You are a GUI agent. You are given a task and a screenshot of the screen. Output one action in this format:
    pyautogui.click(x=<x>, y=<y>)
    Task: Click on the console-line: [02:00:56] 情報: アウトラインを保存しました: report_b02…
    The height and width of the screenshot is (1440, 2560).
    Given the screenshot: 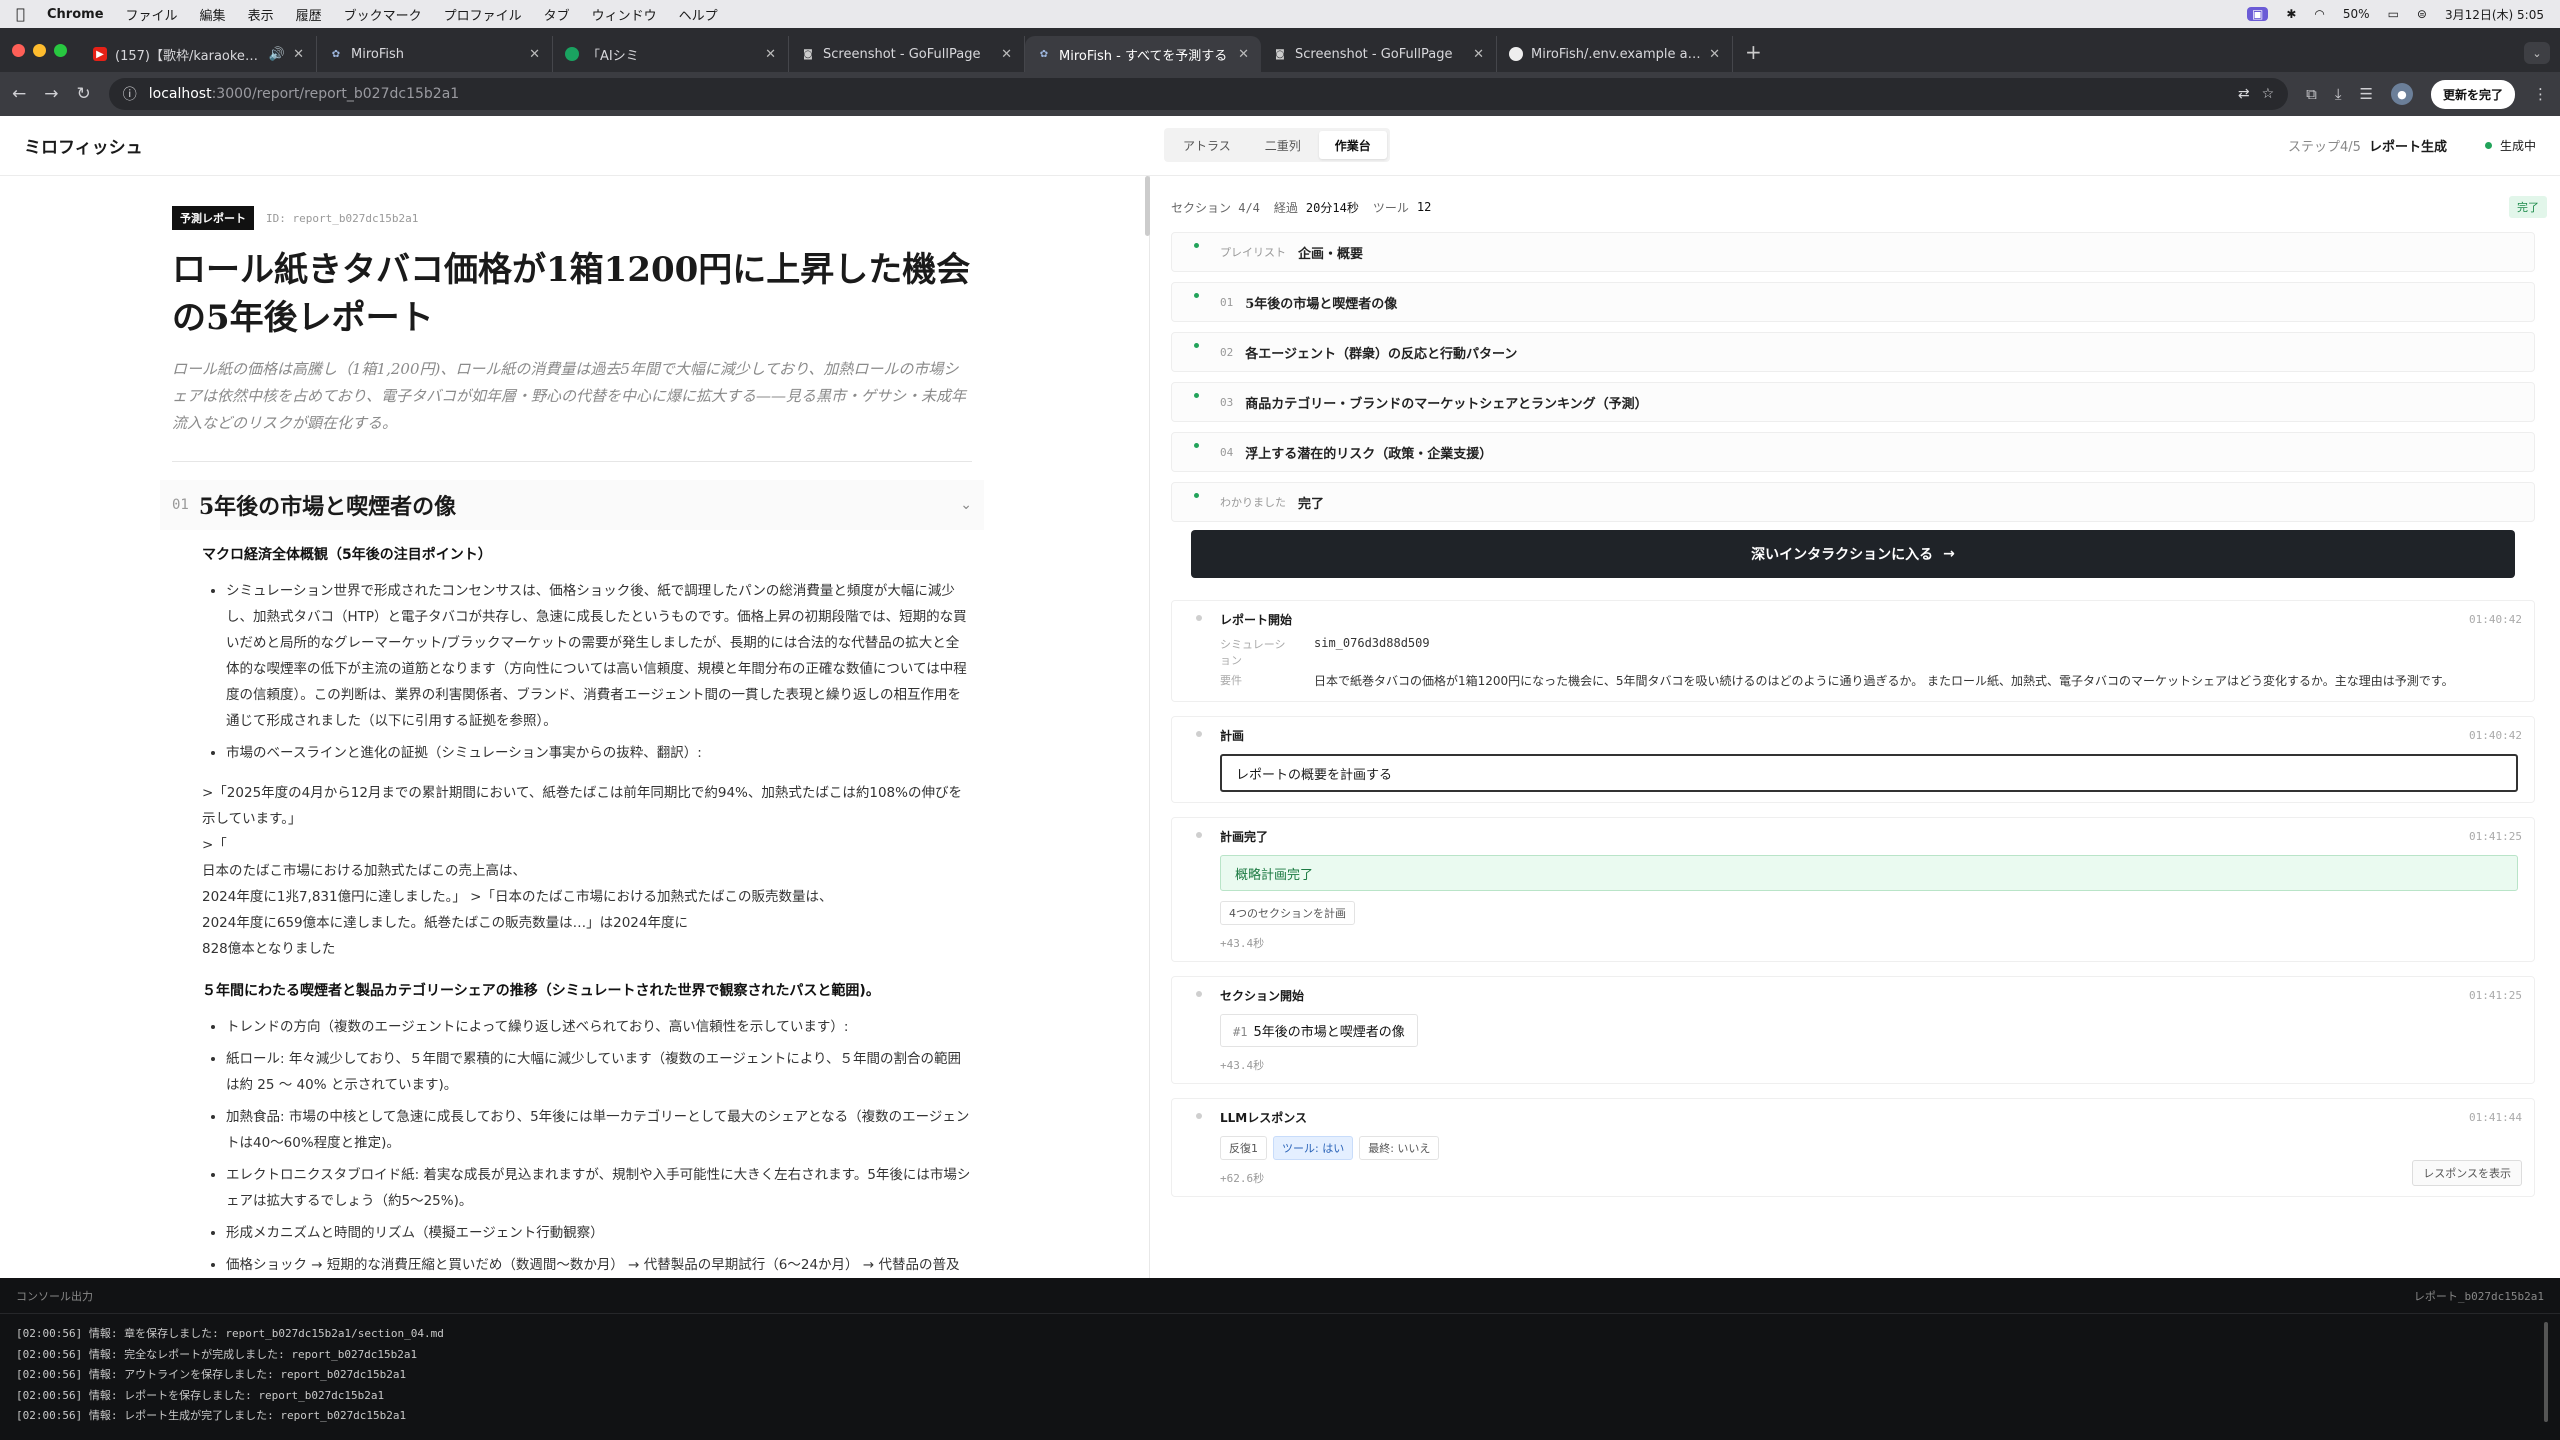 What is the action you would take?
    pyautogui.click(x=211, y=1374)
    